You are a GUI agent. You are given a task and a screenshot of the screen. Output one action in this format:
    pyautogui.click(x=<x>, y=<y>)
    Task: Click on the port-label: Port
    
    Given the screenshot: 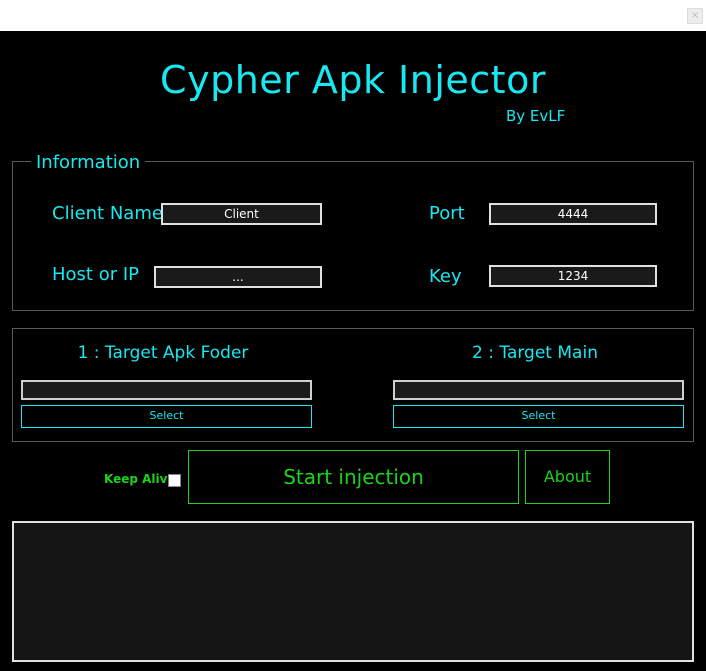 What is the action you would take?
    pyautogui.click(x=447, y=213)
    